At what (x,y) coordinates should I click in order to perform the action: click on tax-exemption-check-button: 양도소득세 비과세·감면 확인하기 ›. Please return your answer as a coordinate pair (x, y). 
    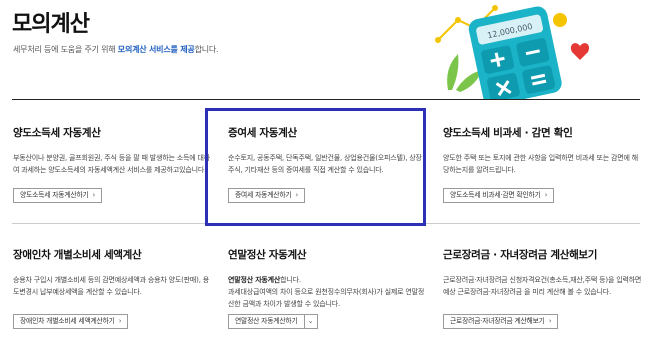
    Looking at the image, I should click on (499, 195).